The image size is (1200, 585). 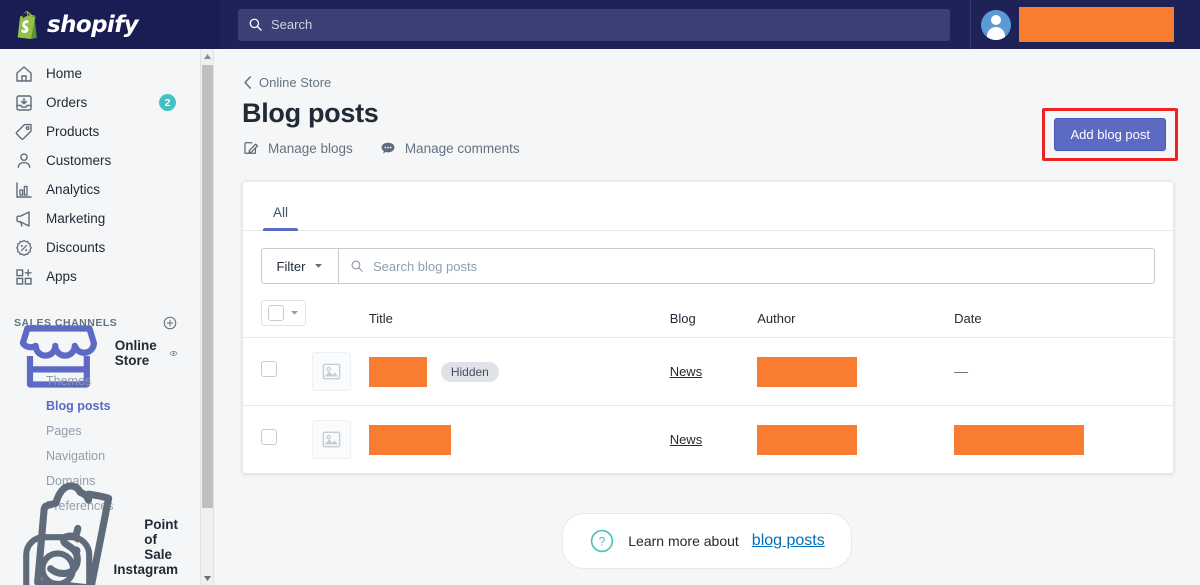 I want to click on sidebar-item-orders: Orders 2, so click(x=100, y=102).